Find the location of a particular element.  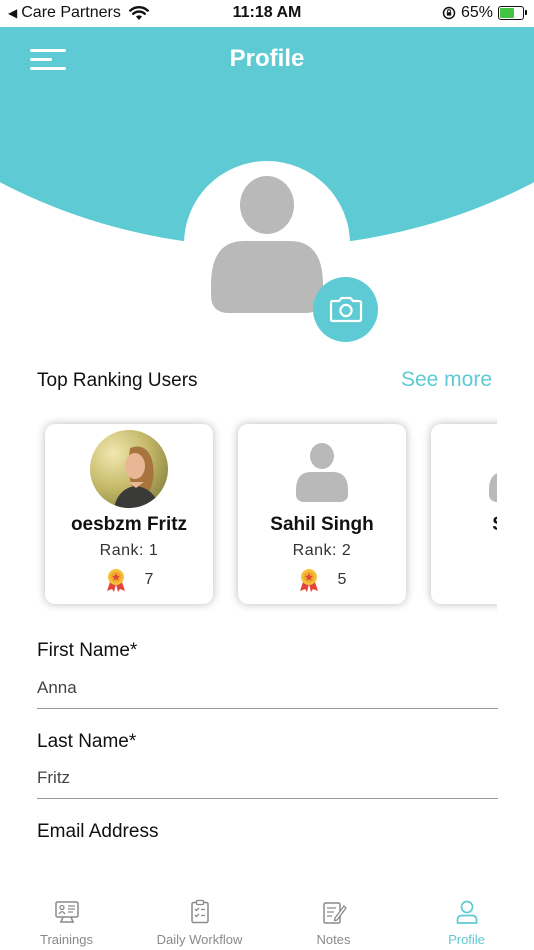

ranking-badges: 5 is located at coordinates (322, 580).